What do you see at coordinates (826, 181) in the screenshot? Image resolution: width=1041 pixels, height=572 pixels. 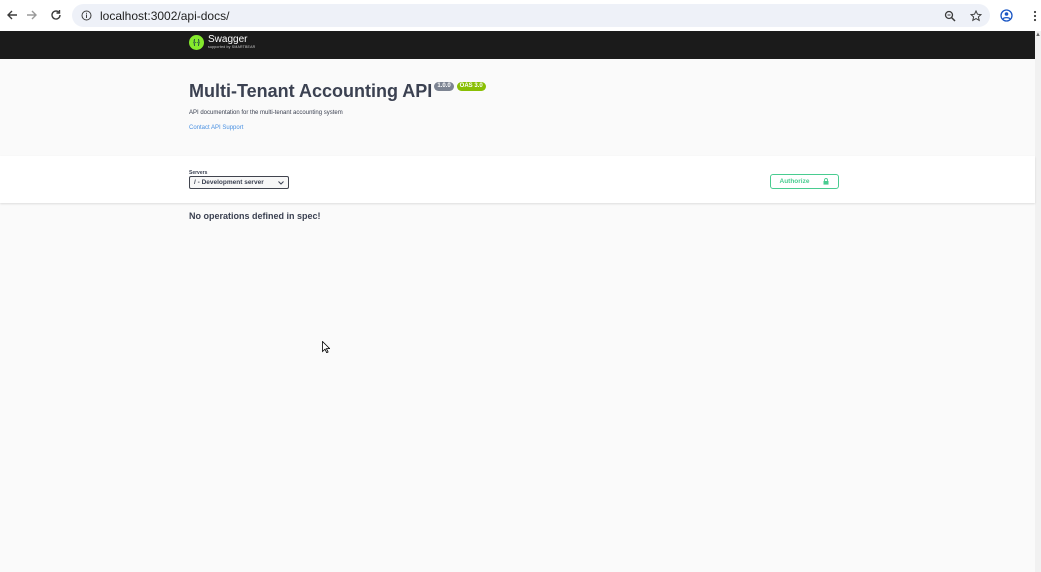 I see `lock-icon` at bounding box center [826, 181].